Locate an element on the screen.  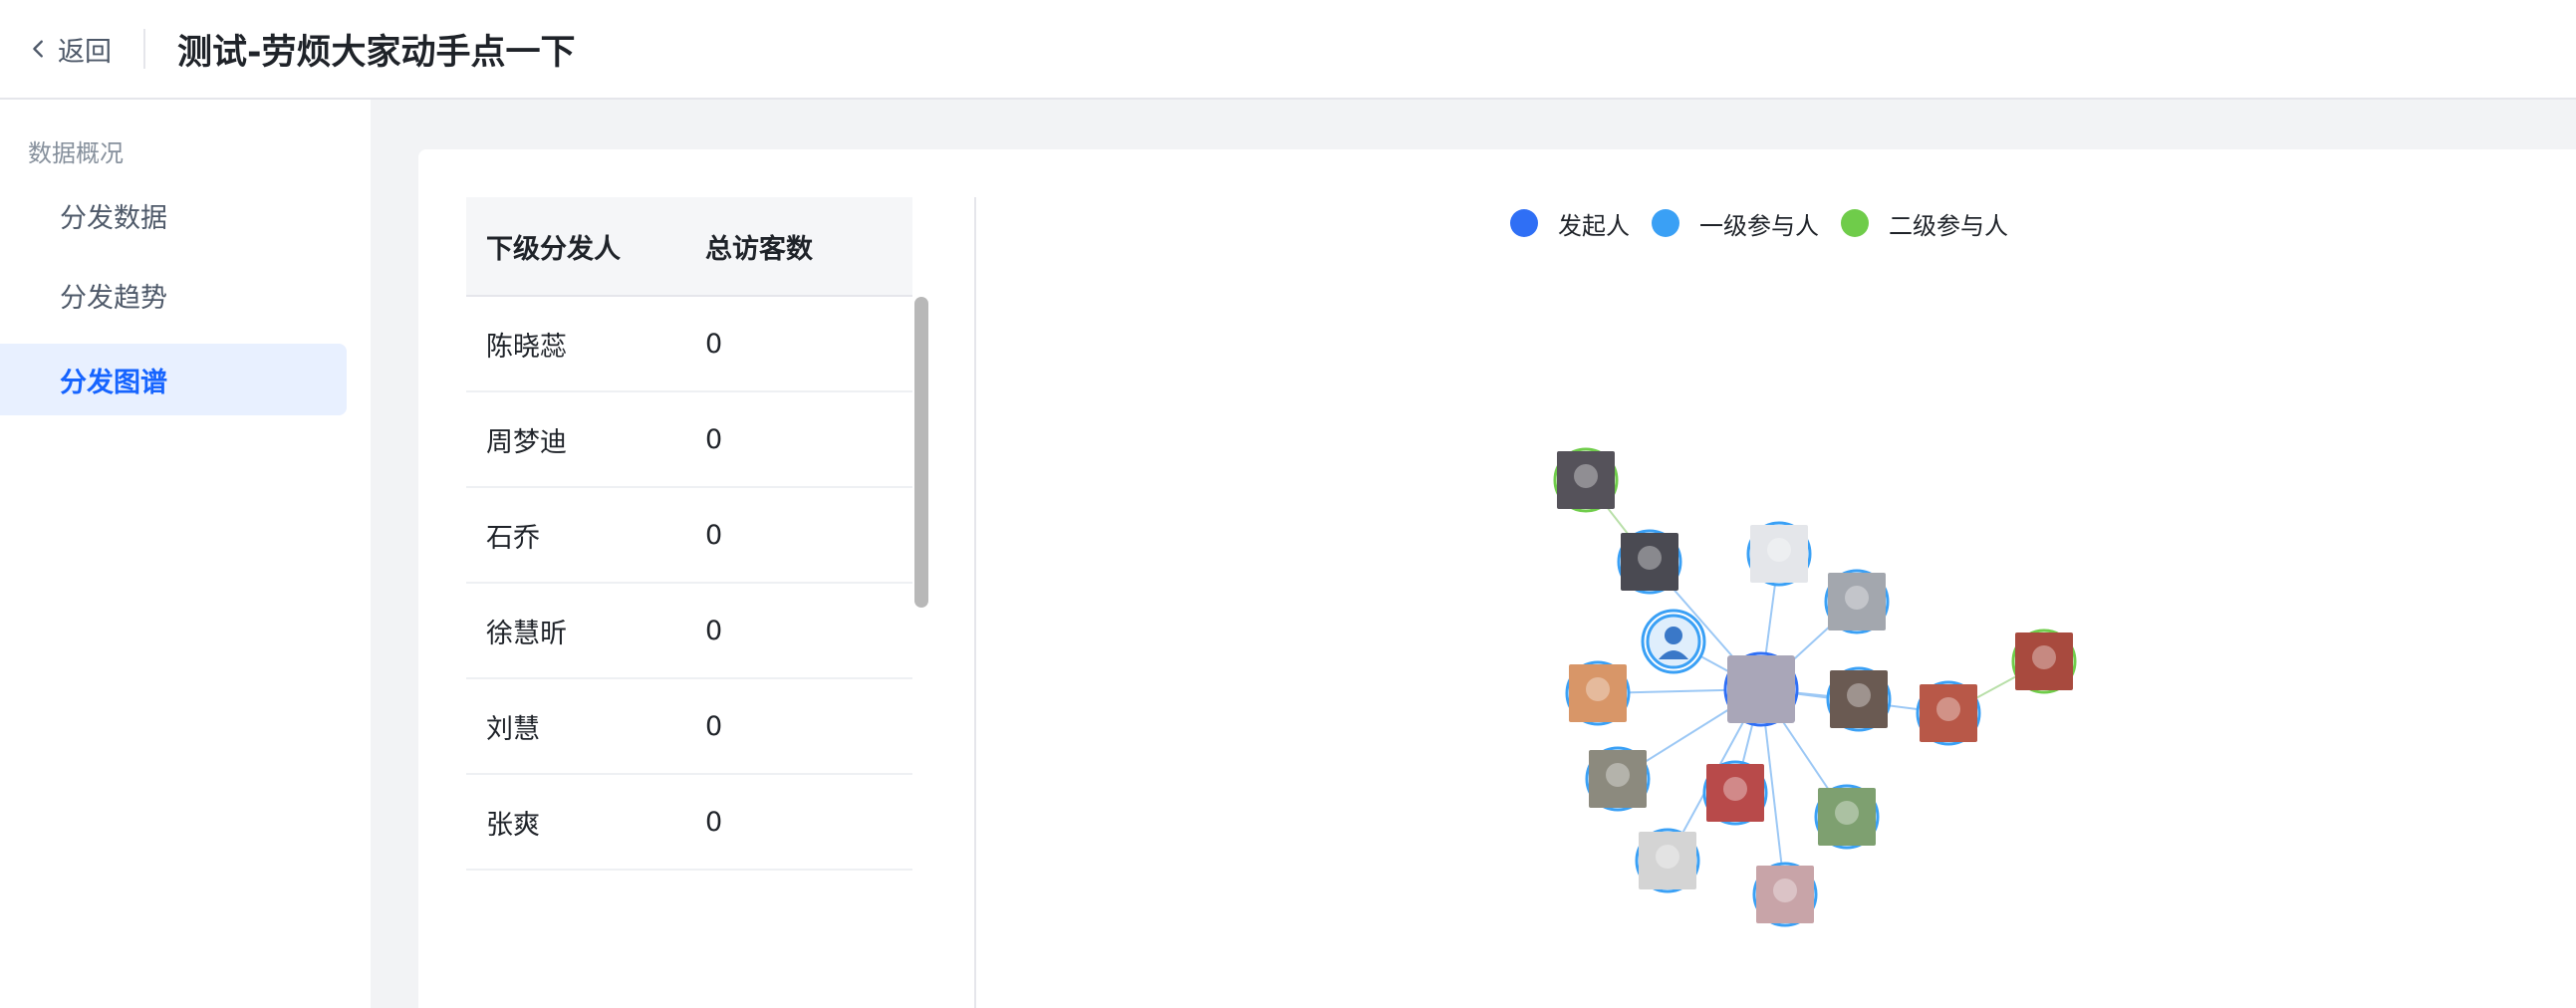
distribution-graph is located at coordinates (1815, 687).